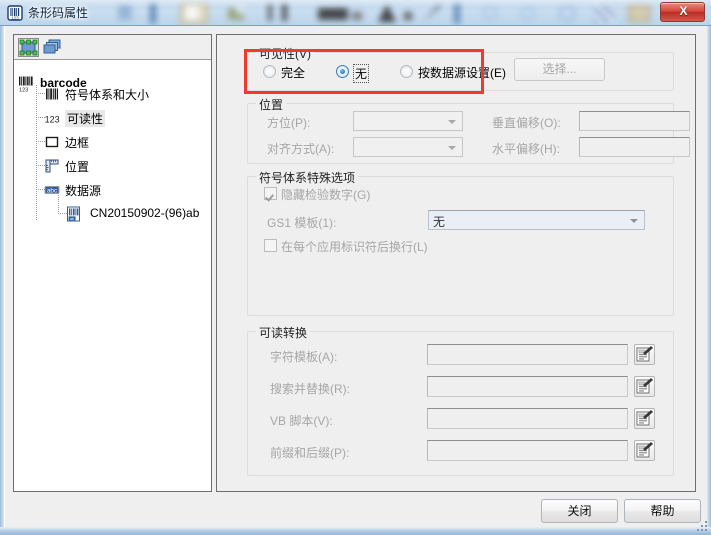 This screenshot has width=711, height=535. What do you see at coordinates (307, 177) in the screenshot?
I see `symbology-options-group-title: 符号体系特殊选项` at bounding box center [307, 177].